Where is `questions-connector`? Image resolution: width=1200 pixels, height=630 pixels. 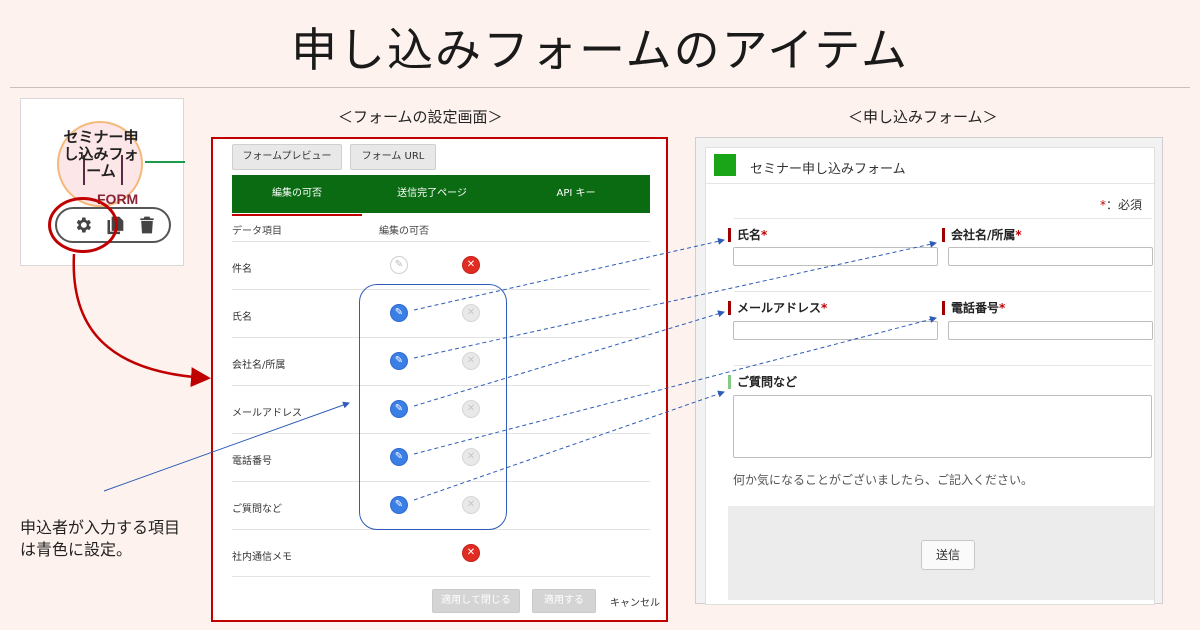 questions-connector is located at coordinates (569, 445).